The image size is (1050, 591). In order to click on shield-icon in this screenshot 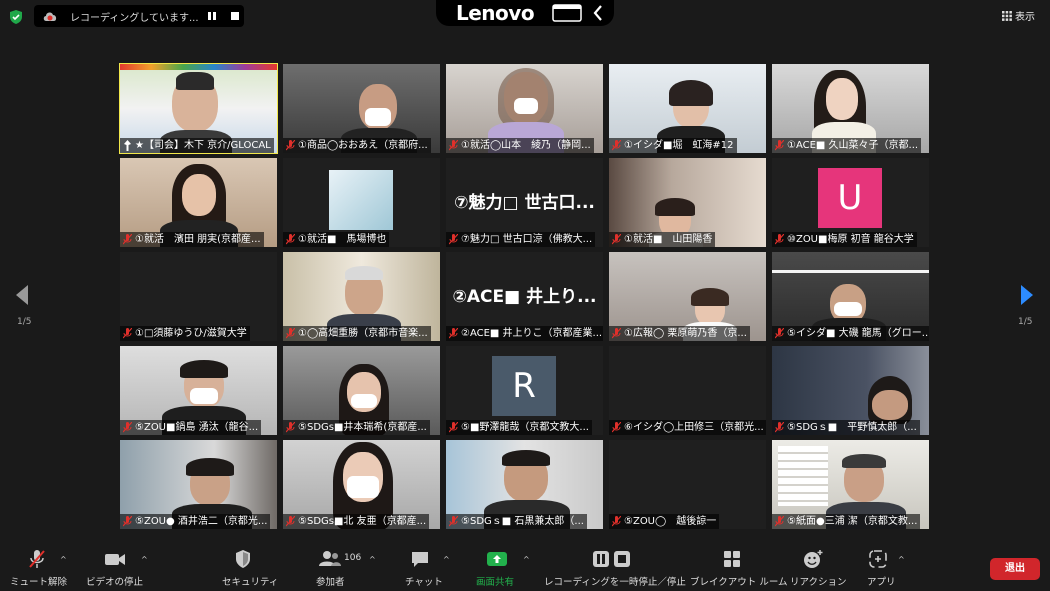, I will do `click(16, 17)`.